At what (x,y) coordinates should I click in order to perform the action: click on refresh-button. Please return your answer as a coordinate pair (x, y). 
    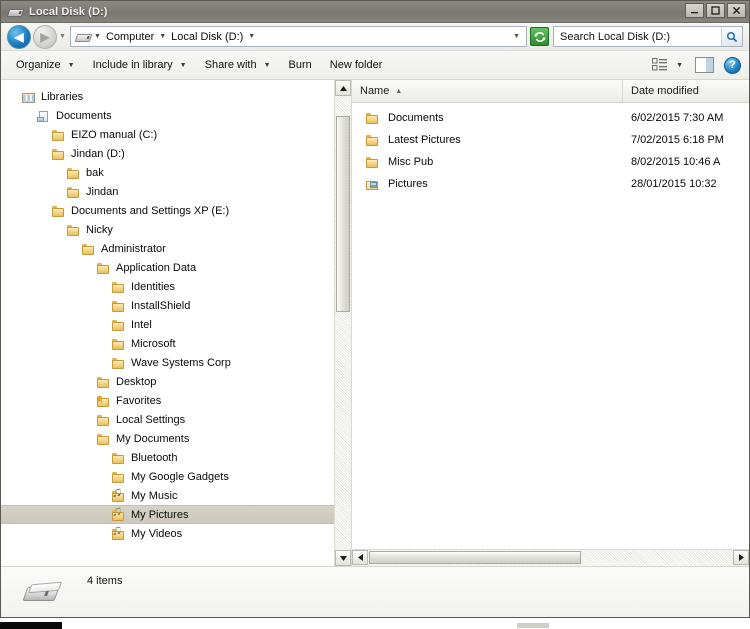
    Looking at the image, I should click on (539, 36).